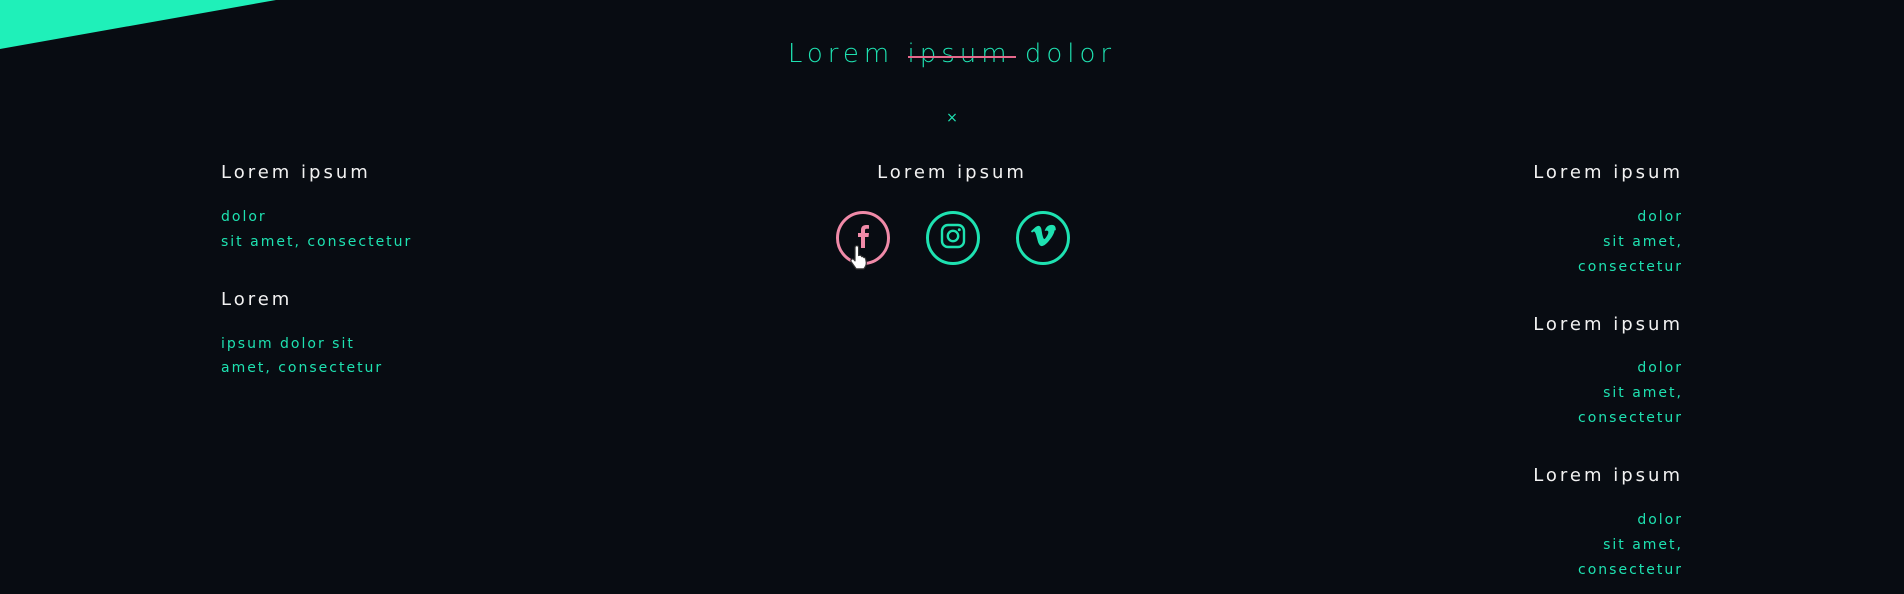 The height and width of the screenshot is (594, 1904). I want to click on right-link-1-3: consectetur, so click(1630, 267).